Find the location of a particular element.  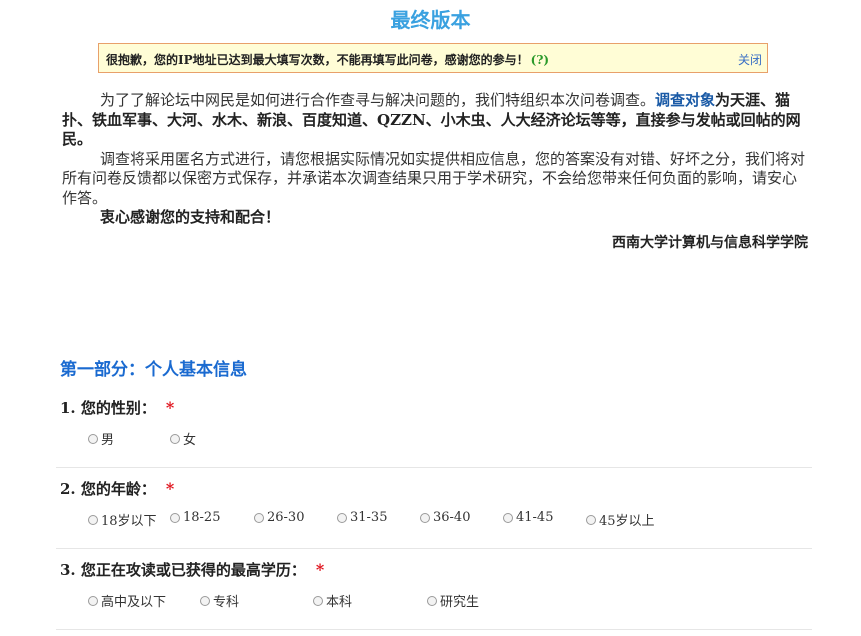

radio-option-age-26-30: 26-30 is located at coordinates (279, 517).